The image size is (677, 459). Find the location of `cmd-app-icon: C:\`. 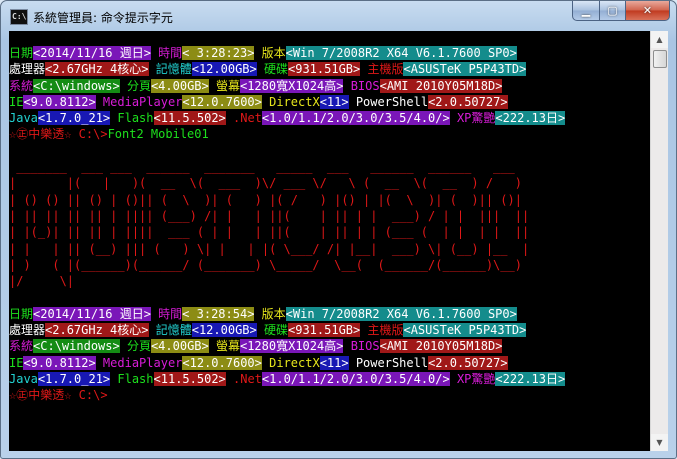

cmd-app-icon: C:\ is located at coordinates (19, 17).